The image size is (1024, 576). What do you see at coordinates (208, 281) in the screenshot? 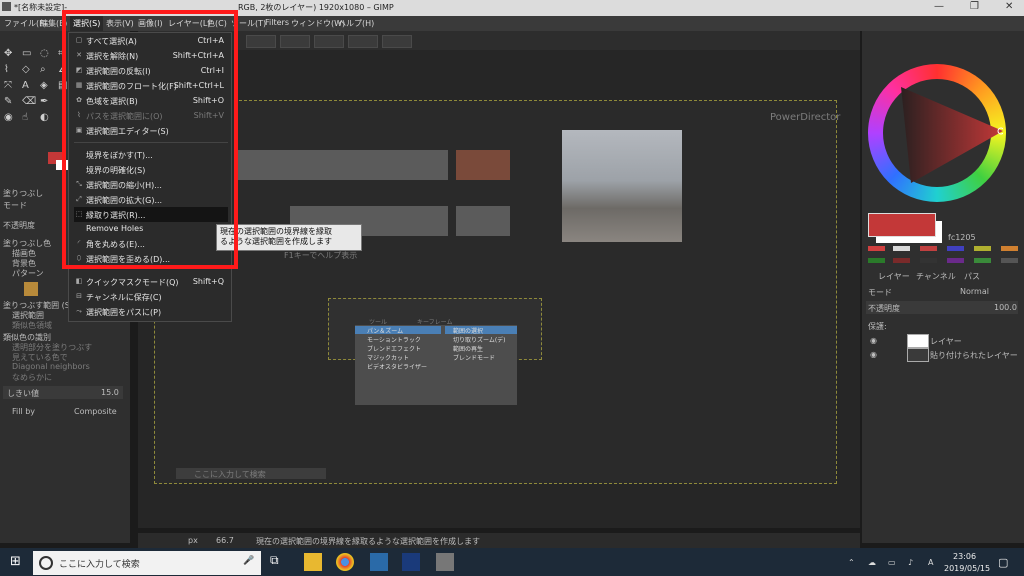
I see `select-menu-item-shortcut: Shift+Q` at bounding box center [208, 281].